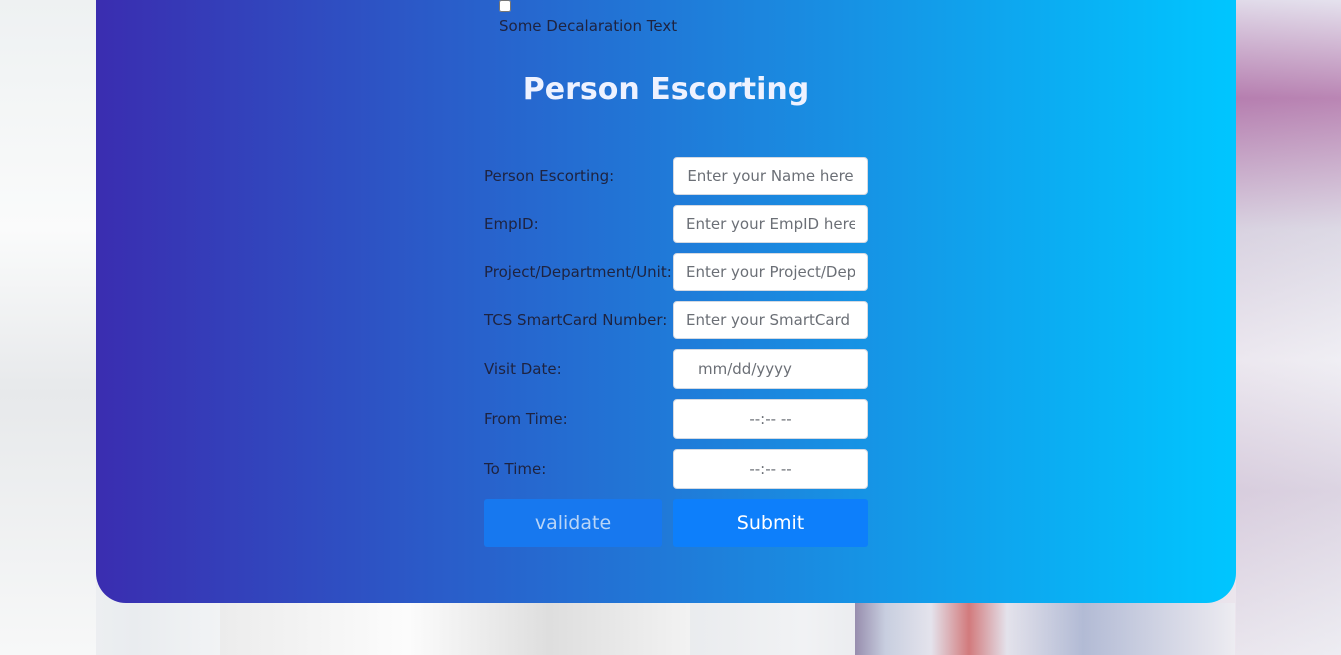  Describe the element at coordinates (770, 523) in the screenshot. I see `submit-button: Submit` at that location.